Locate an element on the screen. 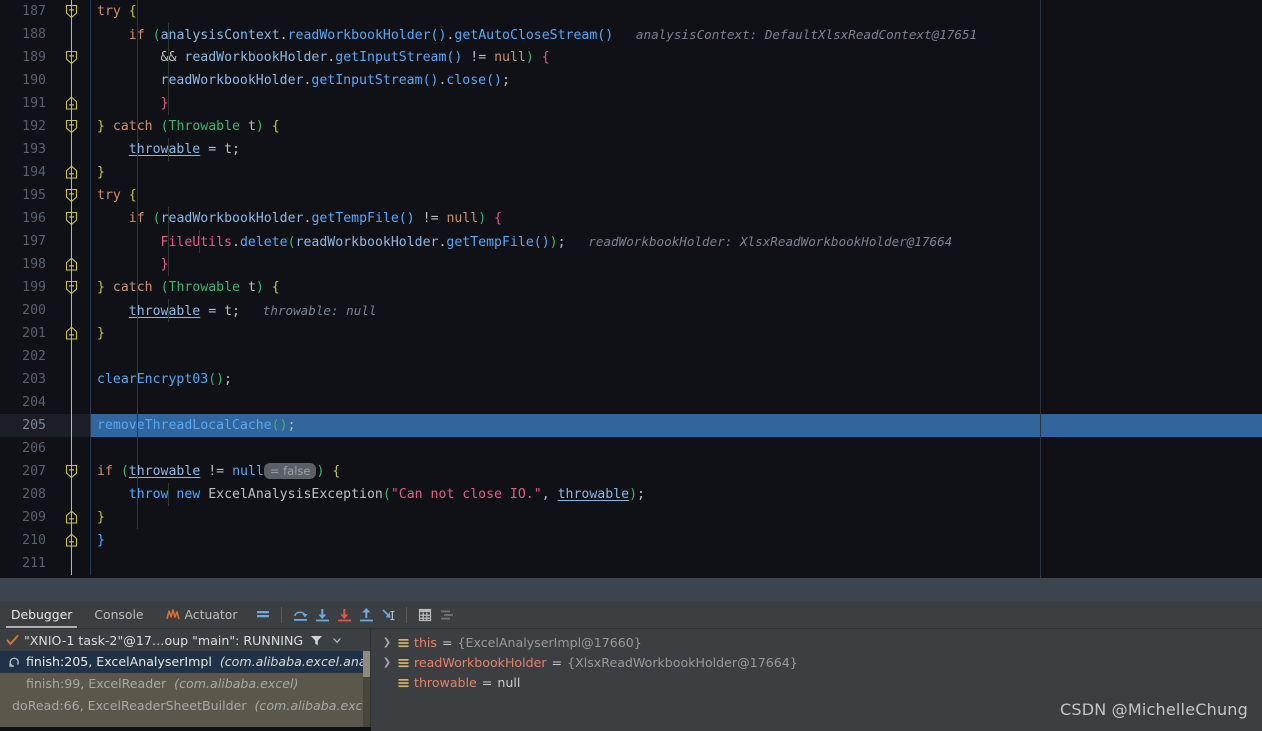 Image resolution: width=1262 pixels, height=731 pixels. settings-icon is located at coordinates (447, 615).